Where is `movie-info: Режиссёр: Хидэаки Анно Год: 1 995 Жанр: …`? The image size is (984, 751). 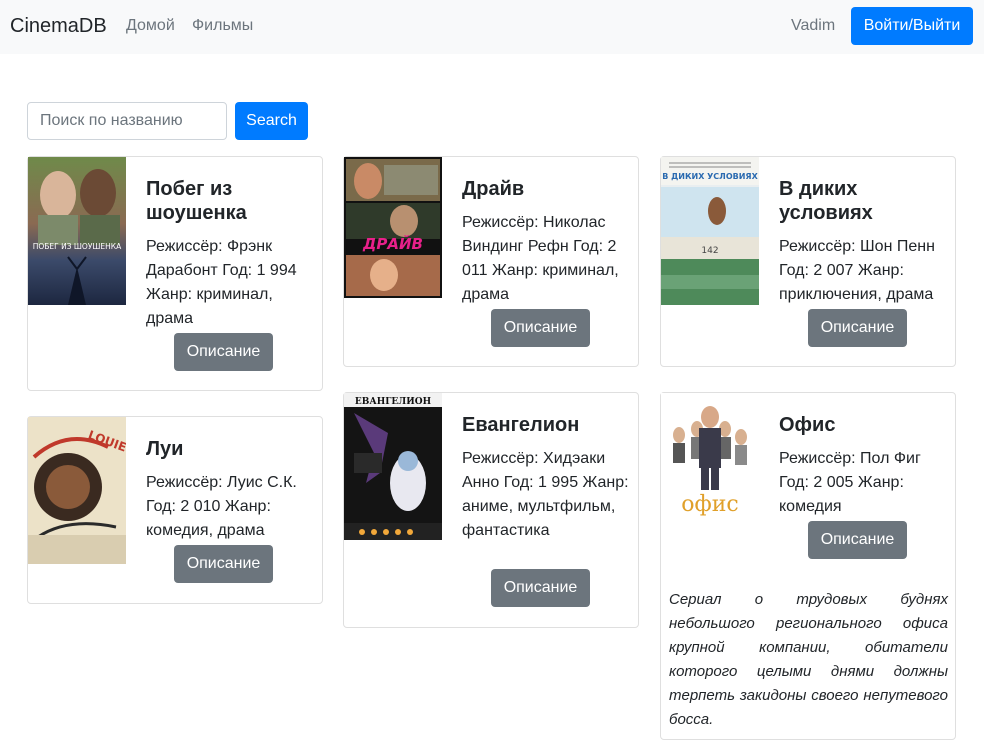
movie-info: Режиссёр: Хидэаки Анно Год: 1 995 Жанр: … is located at coordinates (545, 494).